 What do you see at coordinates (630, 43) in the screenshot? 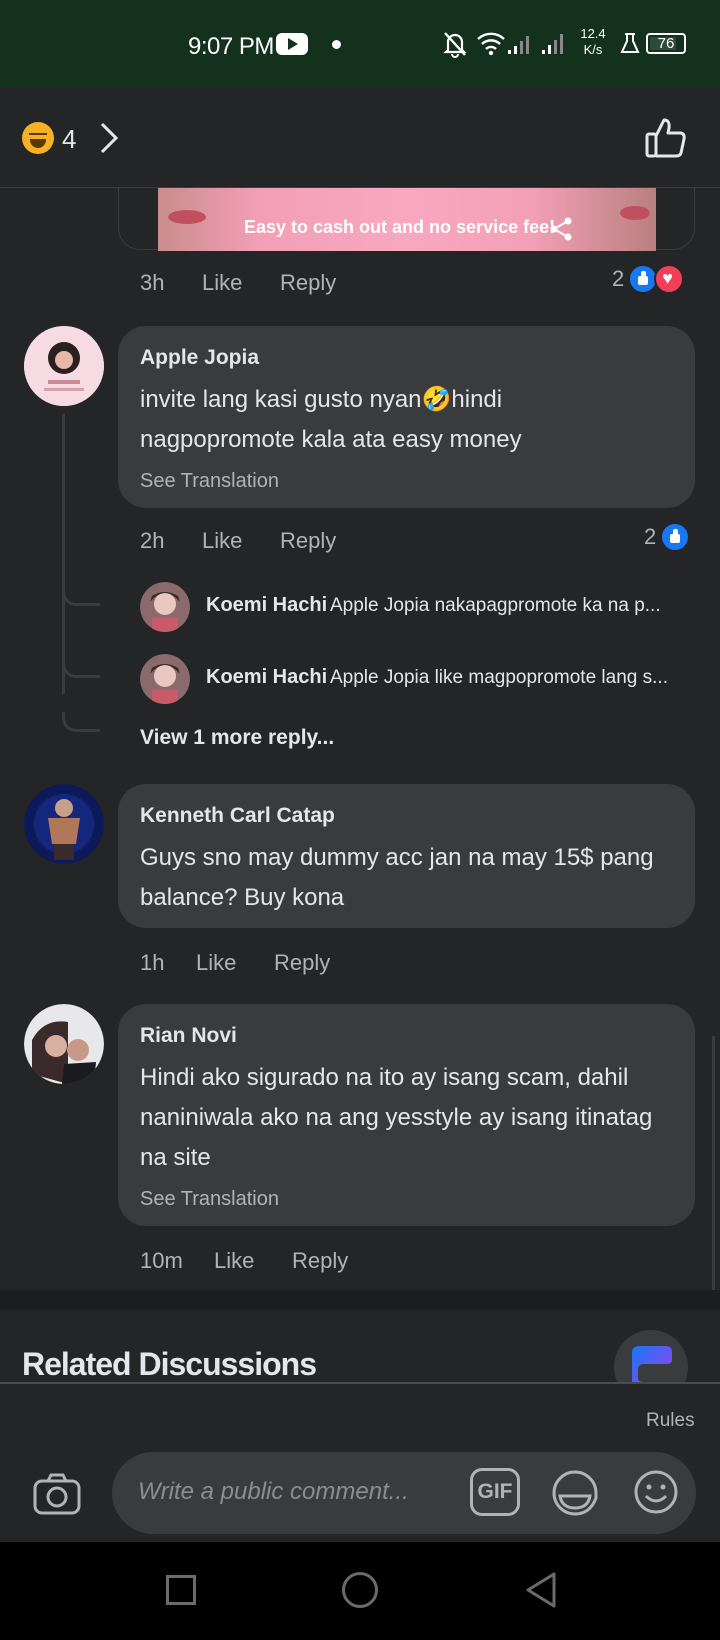
I see `flask-icon` at bounding box center [630, 43].